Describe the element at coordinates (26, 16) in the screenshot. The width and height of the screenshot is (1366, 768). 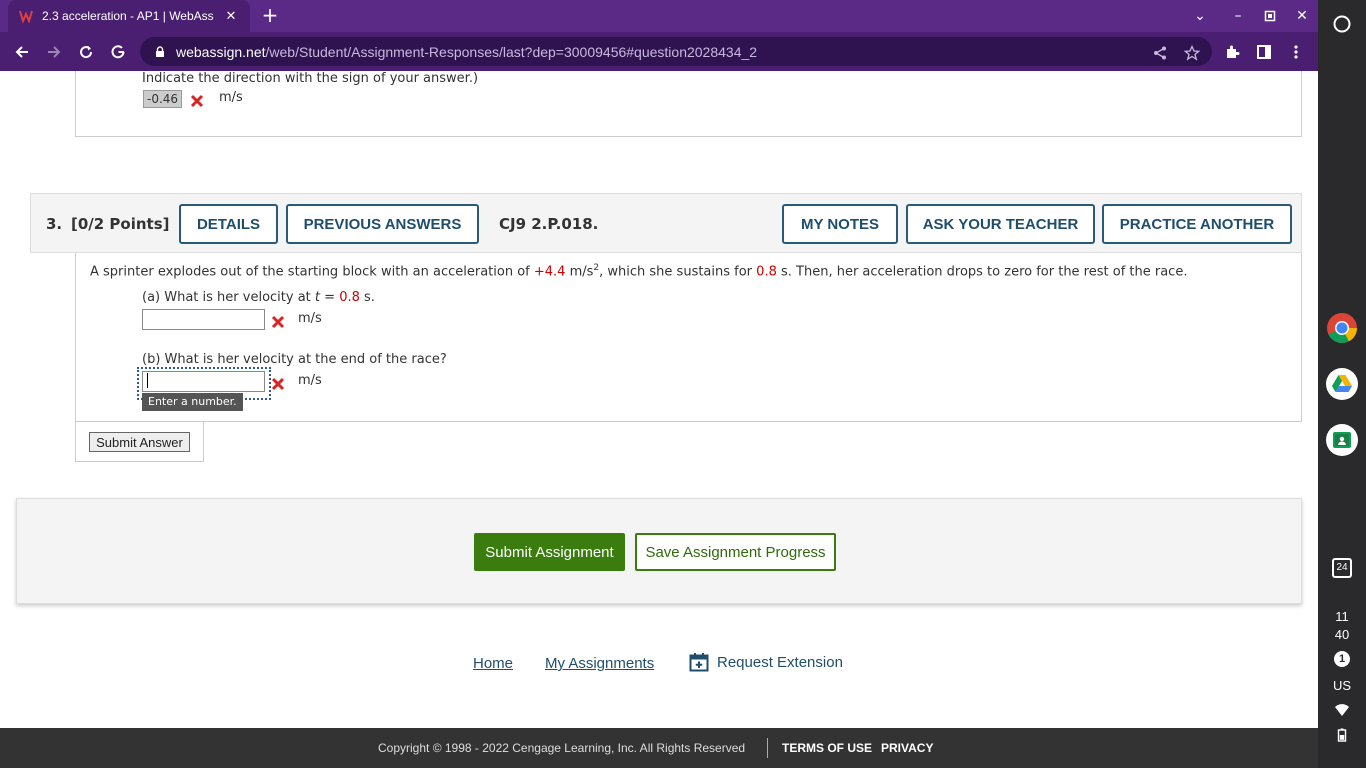
I see `webassign-favicon-icon` at that location.